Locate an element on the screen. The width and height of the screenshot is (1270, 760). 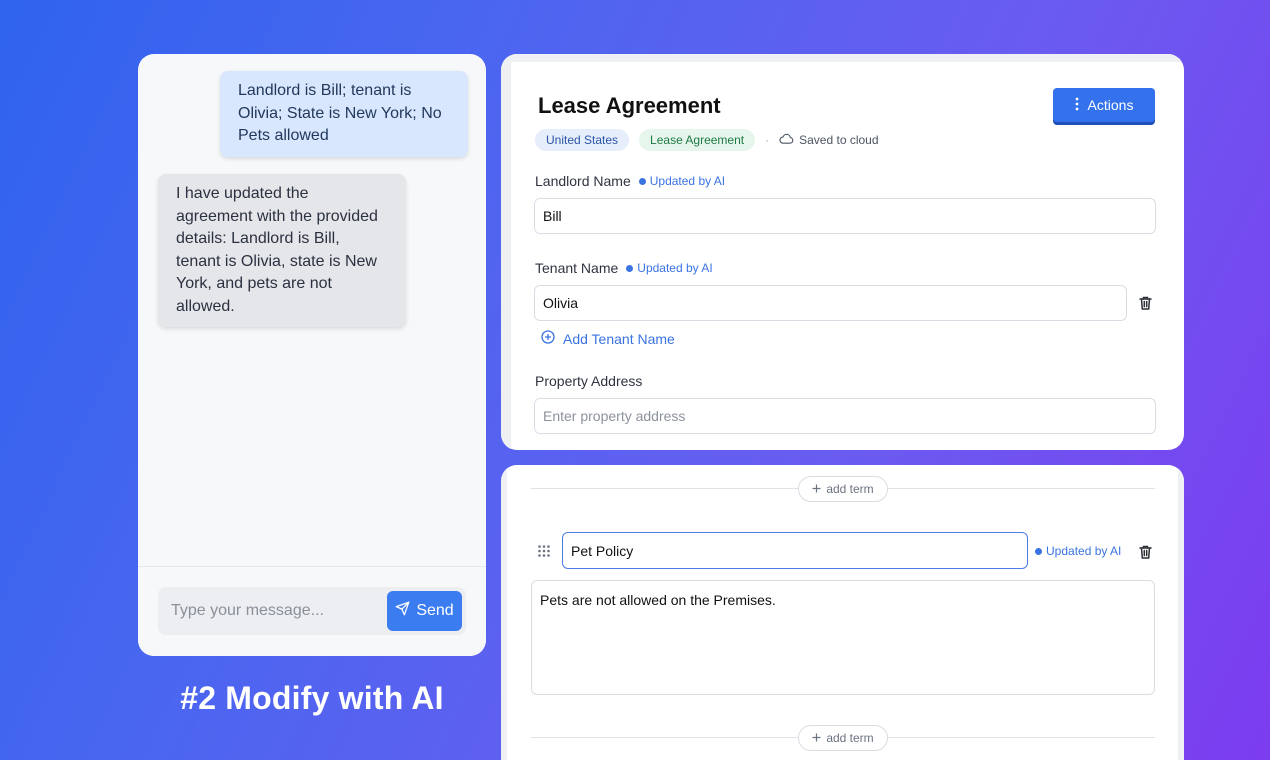
add-term-divider-bottom: add term is located at coordinates (843, 738).